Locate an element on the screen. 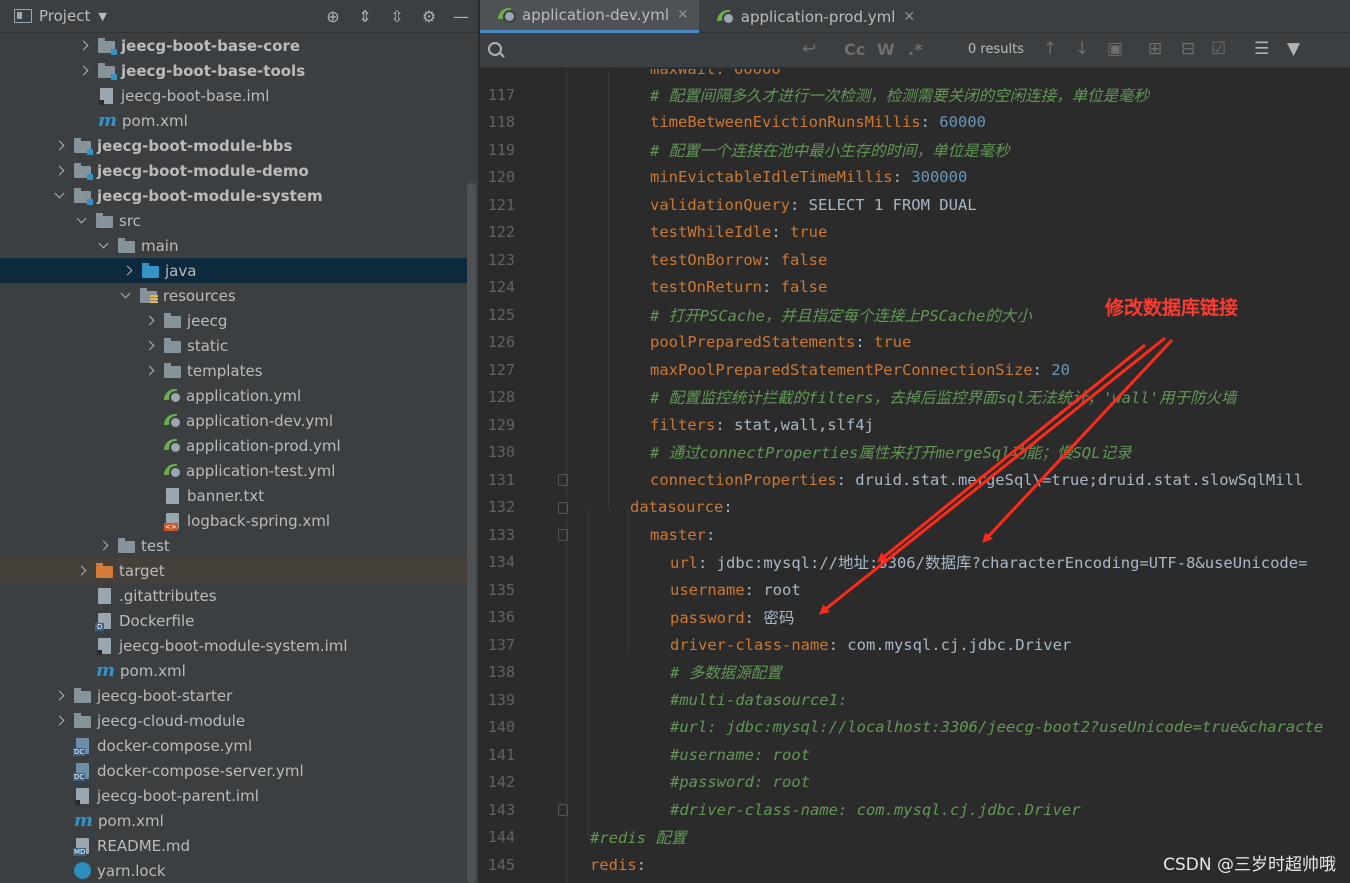  project-title: Project is located at coordinates (64, 16).